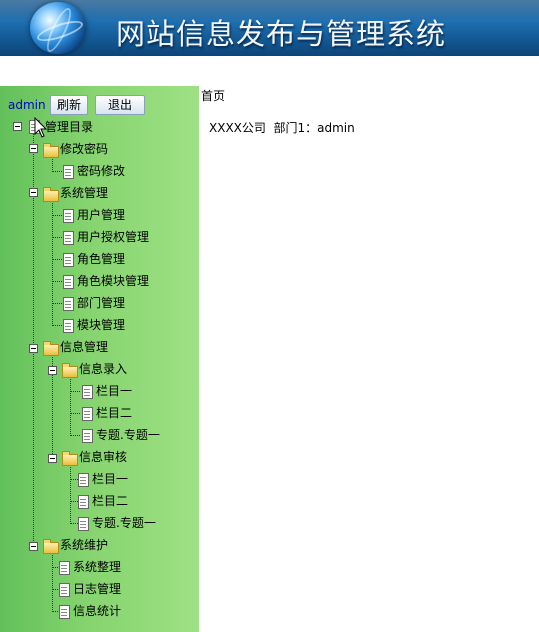  I want to click on tree-item-log-mgmt: 日志管理, so click(97, 589).